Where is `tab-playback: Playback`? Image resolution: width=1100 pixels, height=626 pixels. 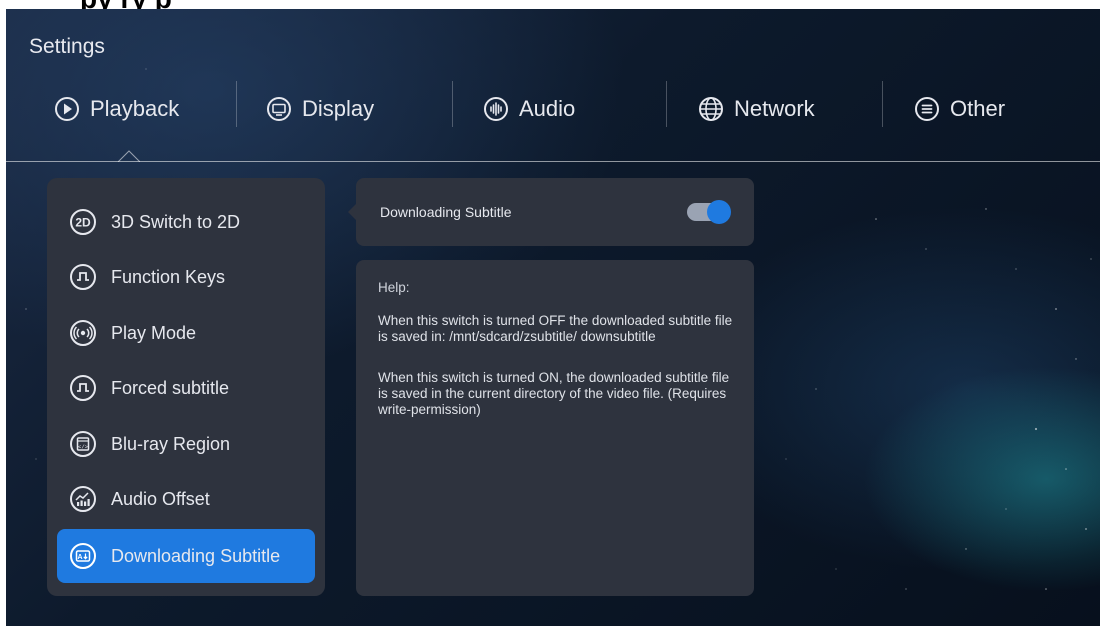
tab-playback: Playback is located at coordinates (116, 109).